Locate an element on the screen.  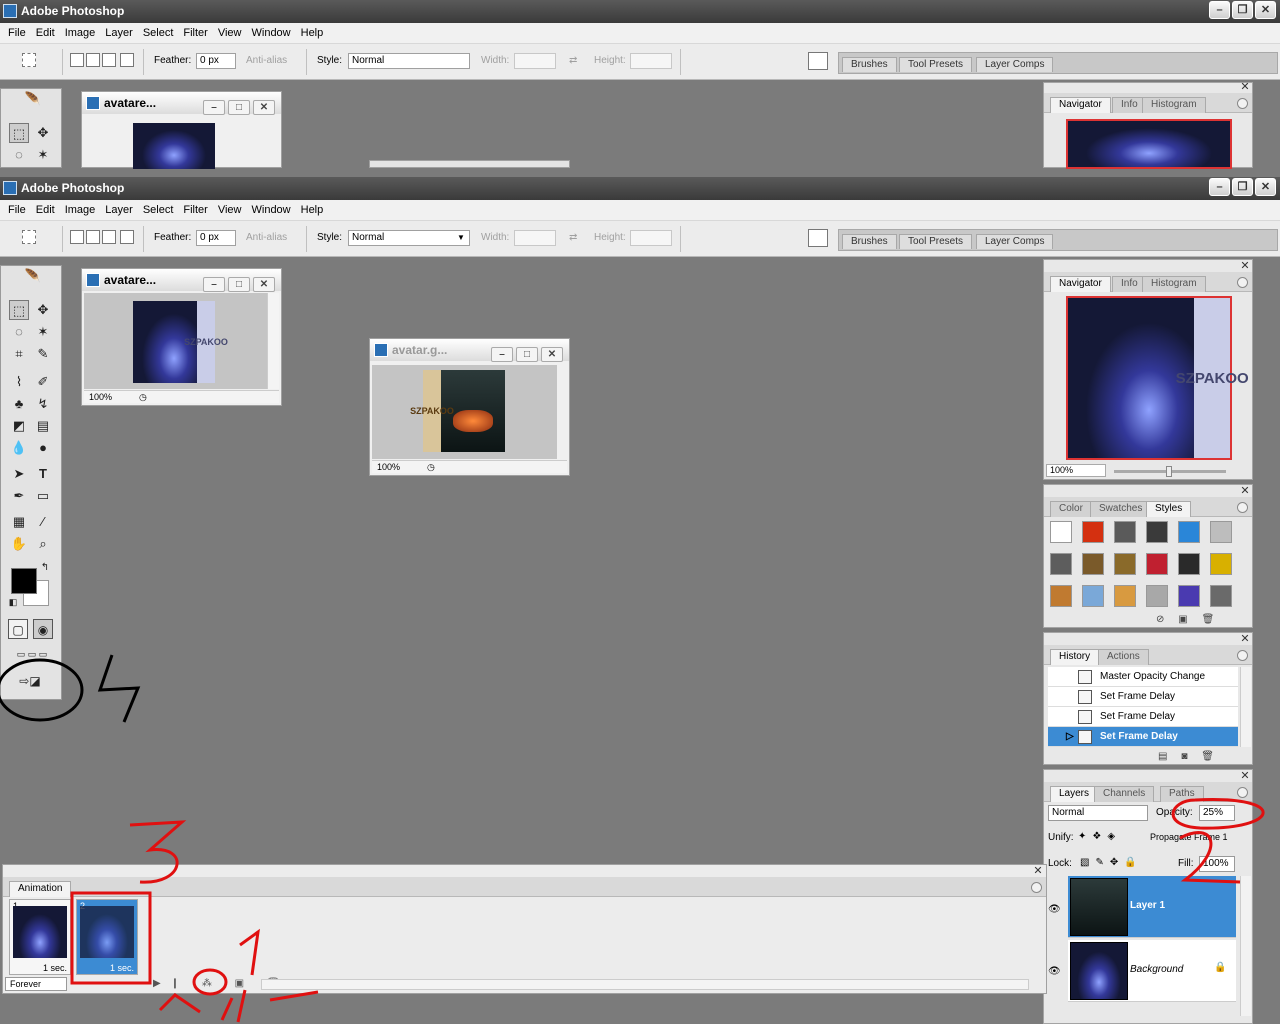
layer-name: Layer 1 is located at coordinates (1147, 905).